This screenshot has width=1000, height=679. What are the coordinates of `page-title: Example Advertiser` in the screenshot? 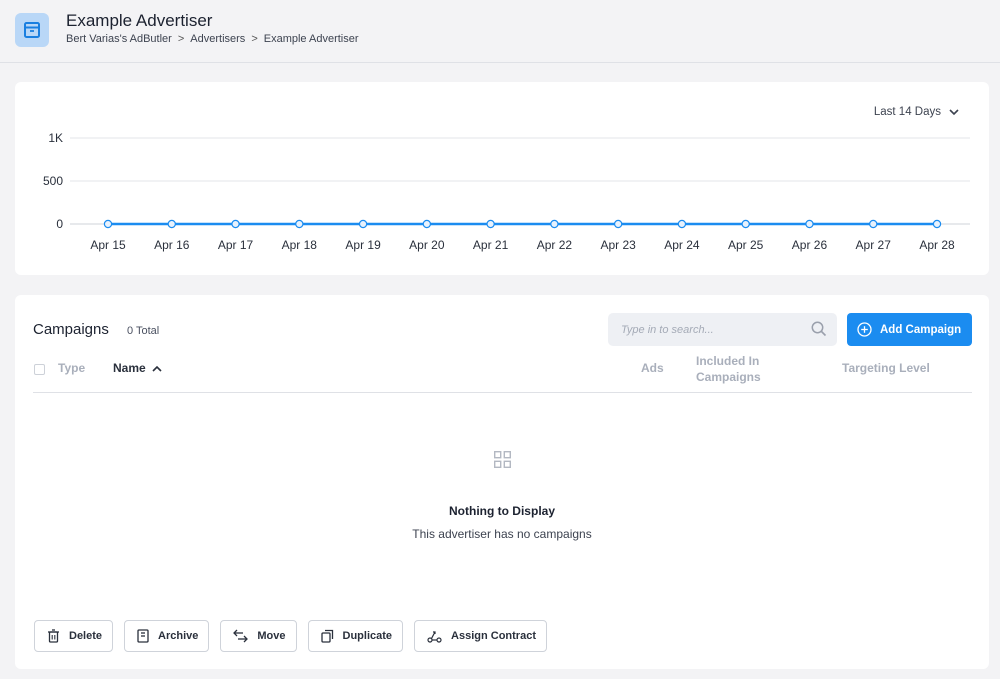 It's located at (139, 20).